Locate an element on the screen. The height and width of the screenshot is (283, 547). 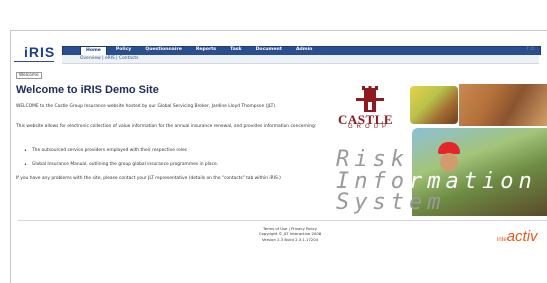
tab-policy: Policy is located at coordinates (123, 50).